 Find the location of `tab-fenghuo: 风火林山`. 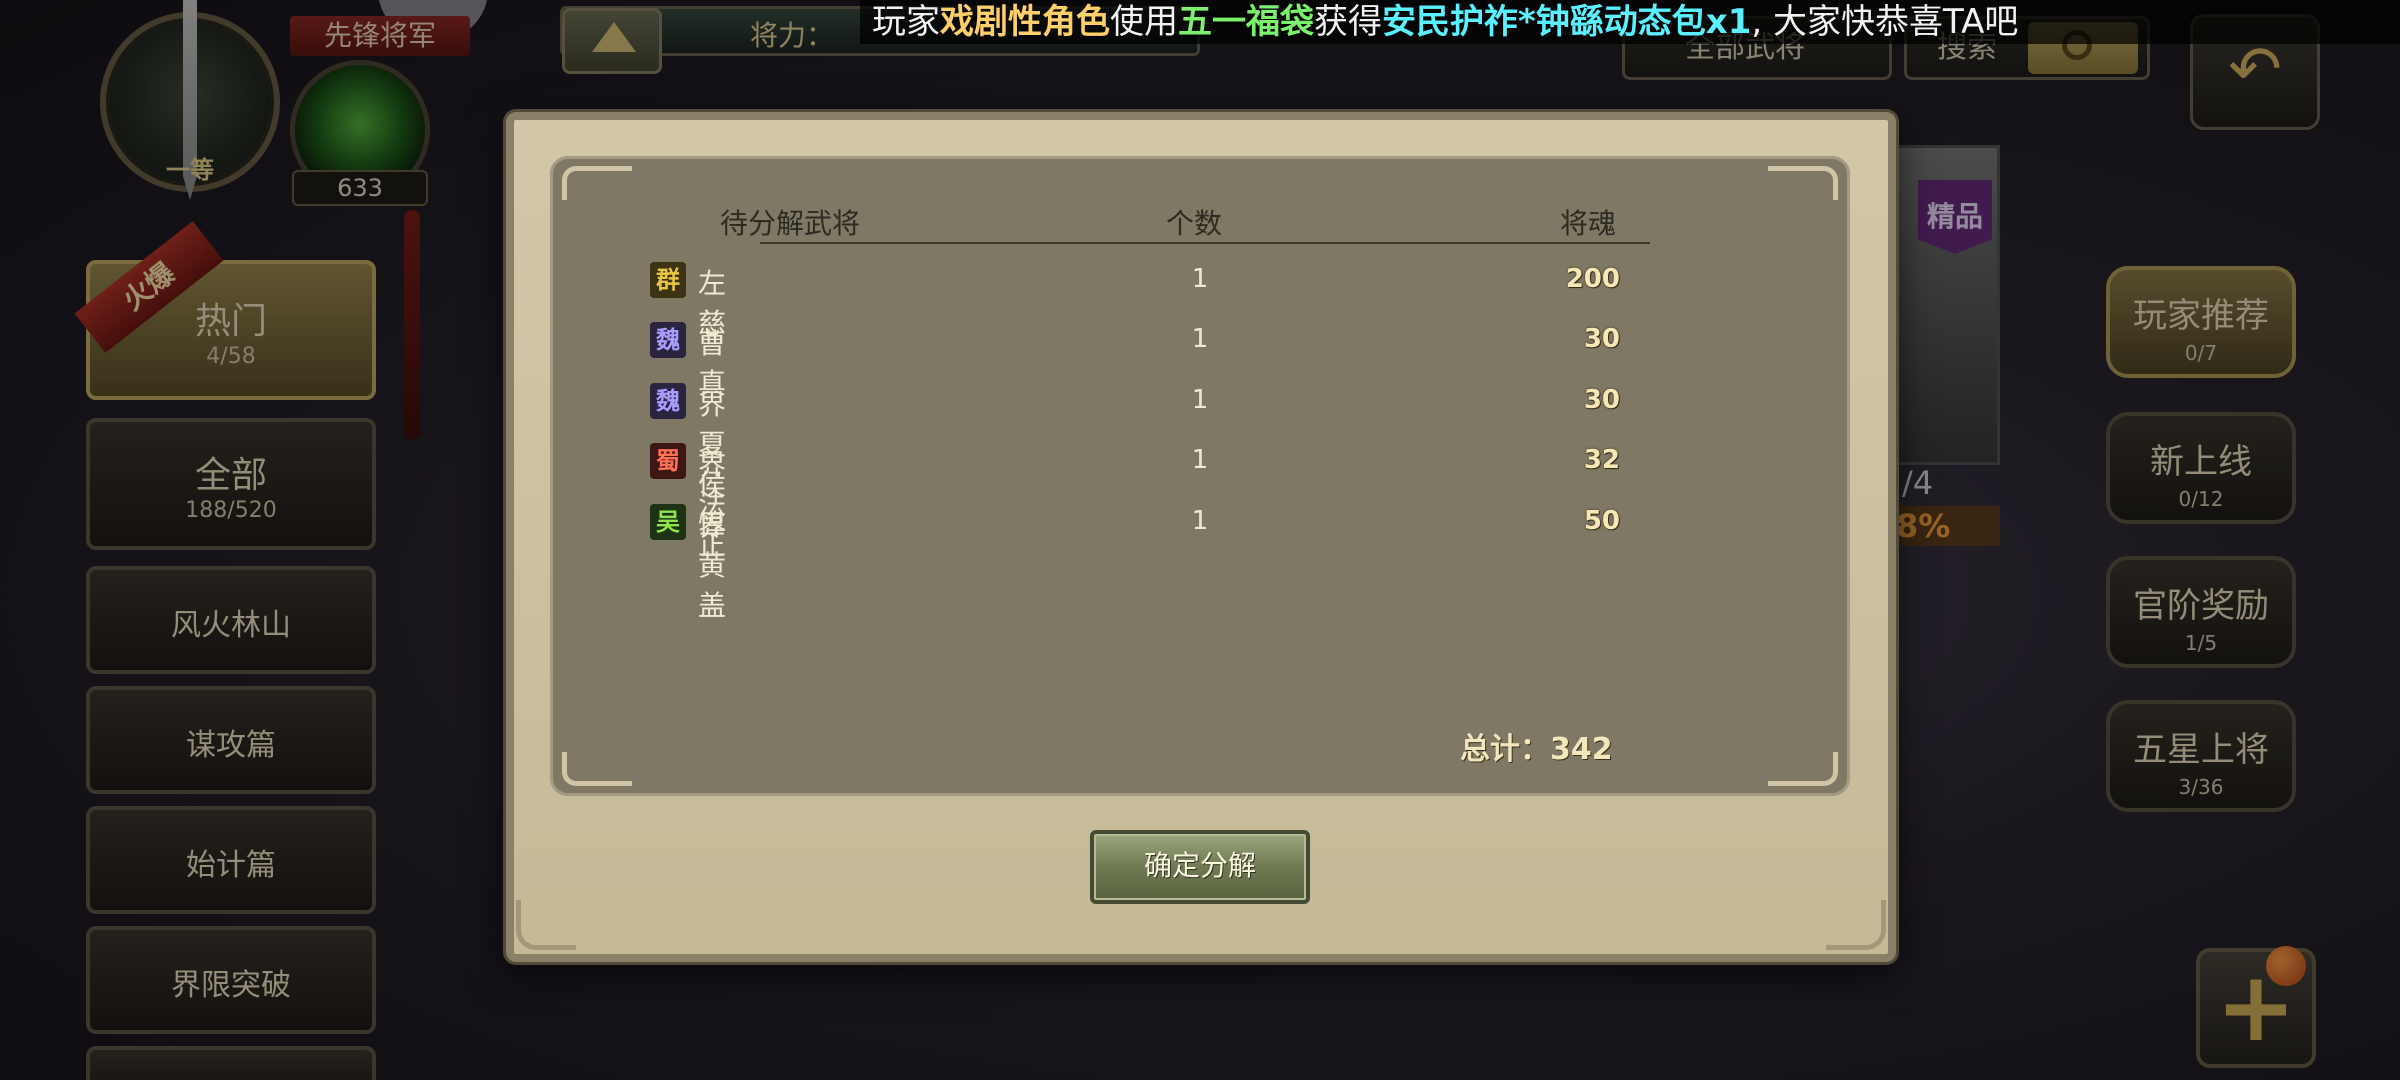

tab-fenghuo: 风火林山 is located at coordinates (231, 620).